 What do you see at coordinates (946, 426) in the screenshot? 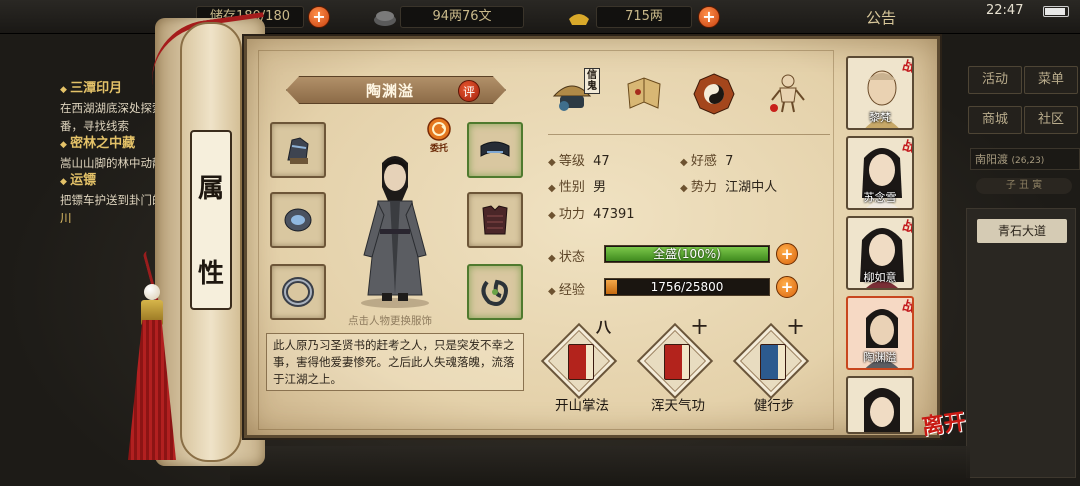
I see `leave-button: 离开` at bounding box center [946, 426].